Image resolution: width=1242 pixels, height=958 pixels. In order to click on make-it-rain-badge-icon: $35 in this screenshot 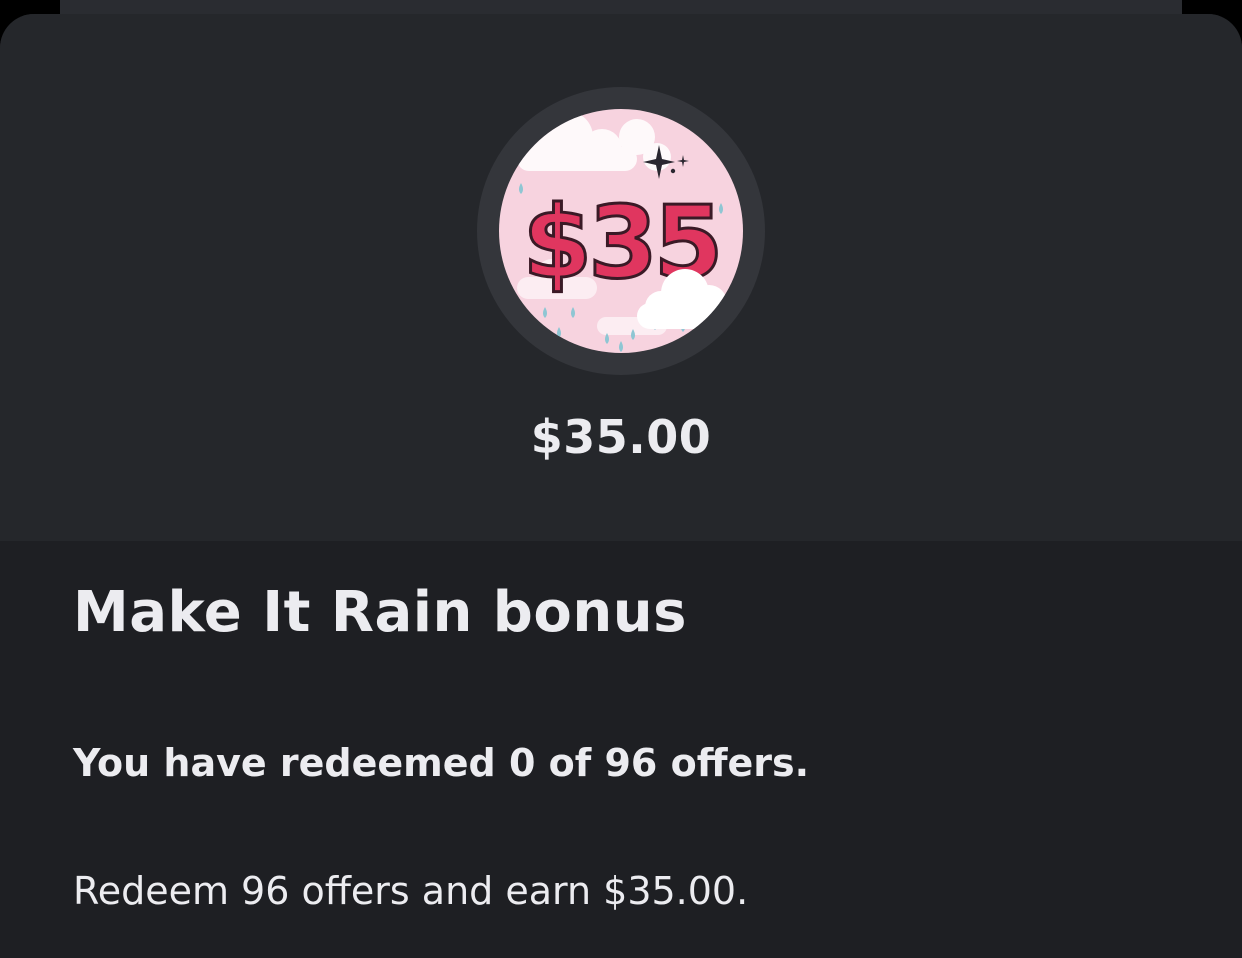, I will do `click(621, 231)`.